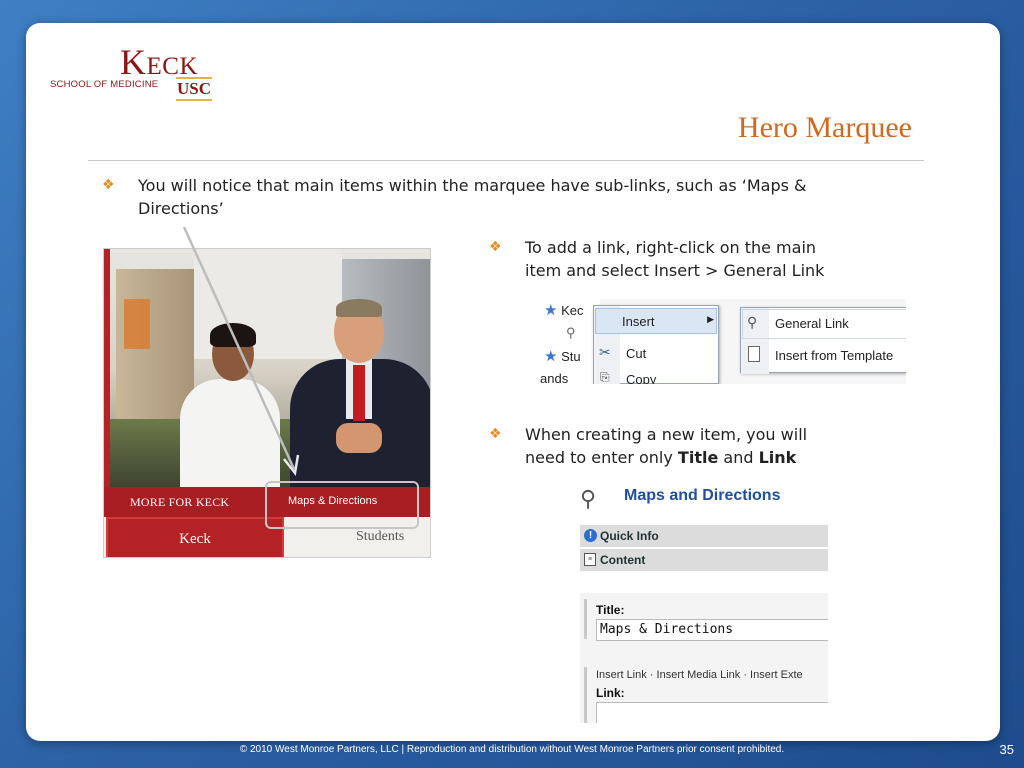  I want to click on title-divider, so click(506, 160).